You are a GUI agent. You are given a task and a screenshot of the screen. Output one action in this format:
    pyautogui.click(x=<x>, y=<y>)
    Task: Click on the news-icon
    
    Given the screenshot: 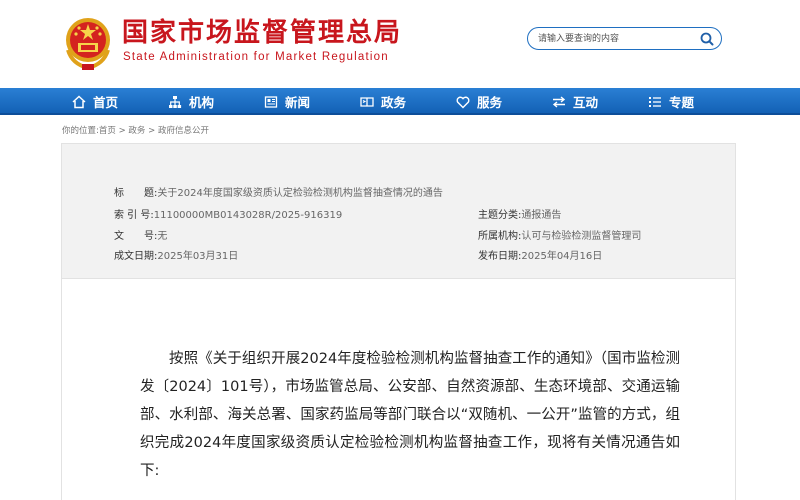 What is the action you would take?
    pyautogui.click(x=271, y=101)
    